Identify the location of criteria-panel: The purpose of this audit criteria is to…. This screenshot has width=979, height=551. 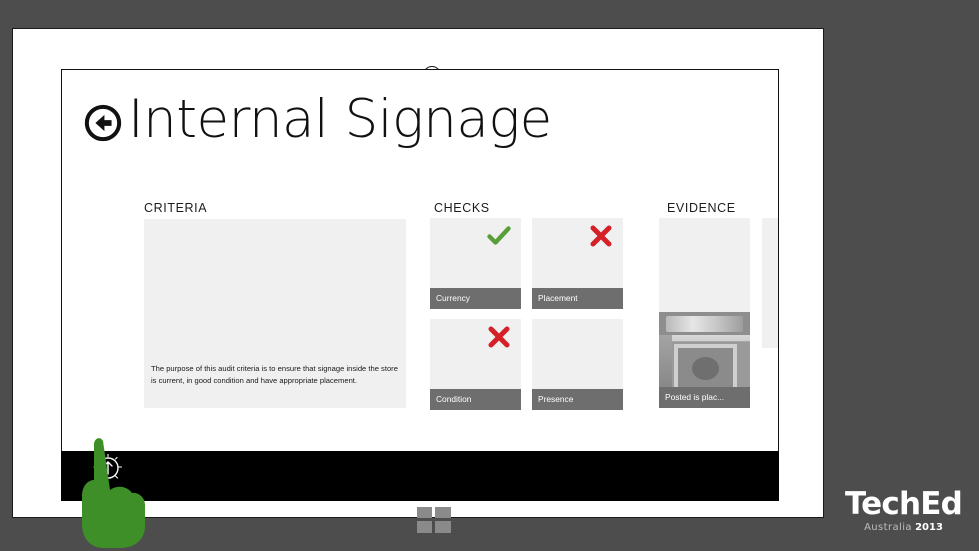
(275, 313).